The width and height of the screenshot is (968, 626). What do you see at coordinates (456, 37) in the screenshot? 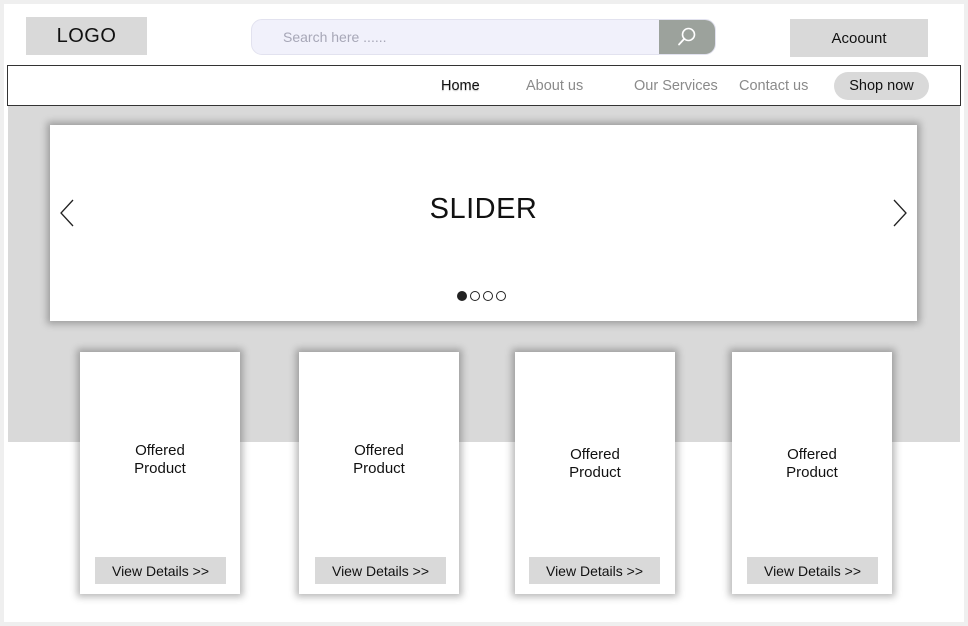
I see `search-input` at bounding box center [456, 37].